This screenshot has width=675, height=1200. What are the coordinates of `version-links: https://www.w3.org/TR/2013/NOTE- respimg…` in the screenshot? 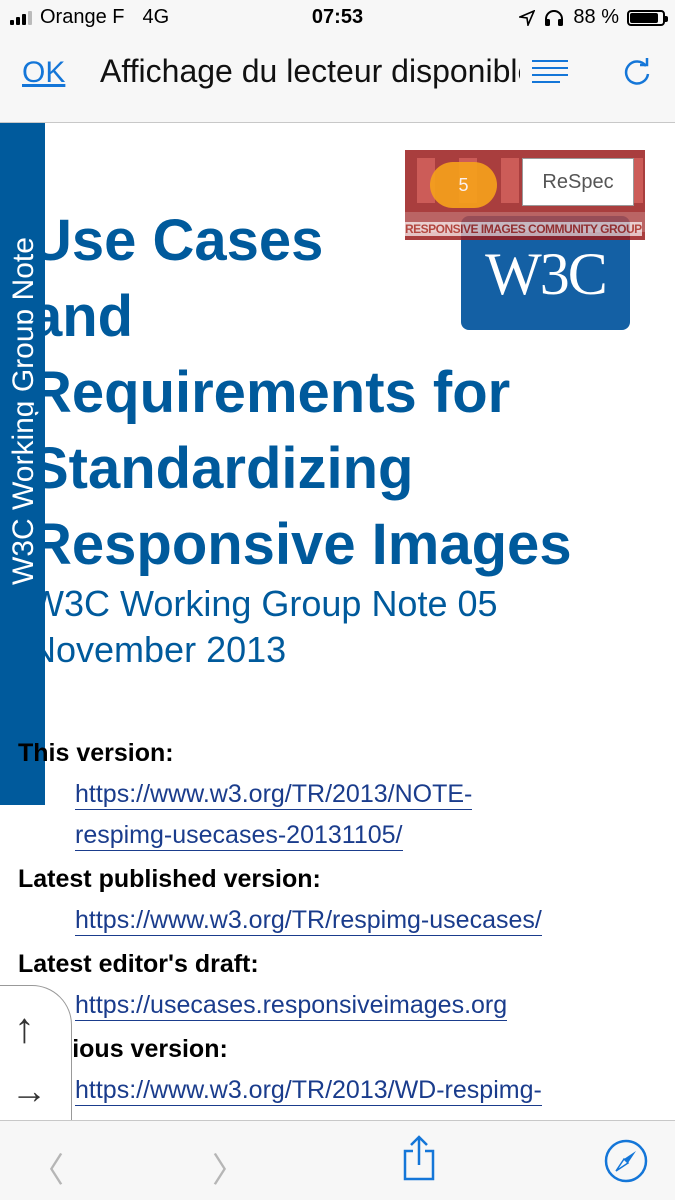 It's located at (366, 820).